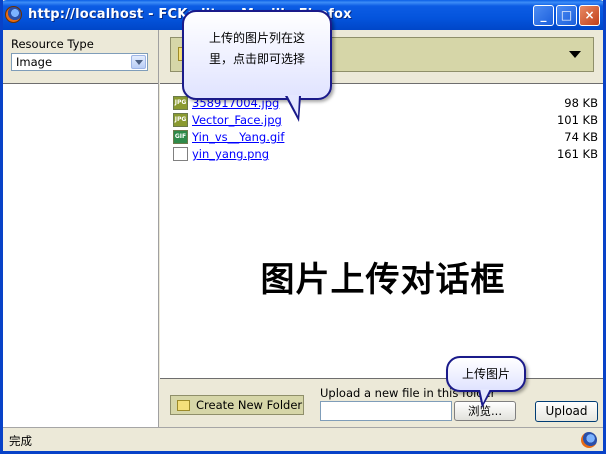 The image size is (606, 454). What do you see at coordinates (183, 405) in the screenshot?
I see `folder-icon` at bounding box center [183, 405].